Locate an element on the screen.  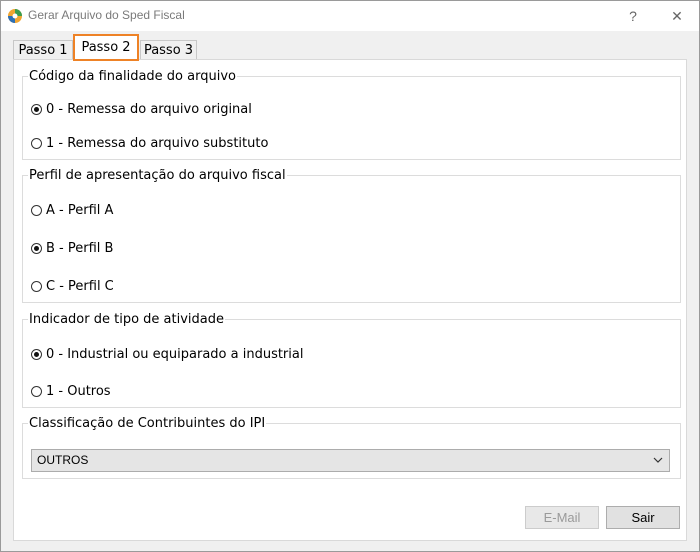
title-bar: Gerar Arquivo do Sped Fiscal ? ✕ is located at coordinates (350, 16).